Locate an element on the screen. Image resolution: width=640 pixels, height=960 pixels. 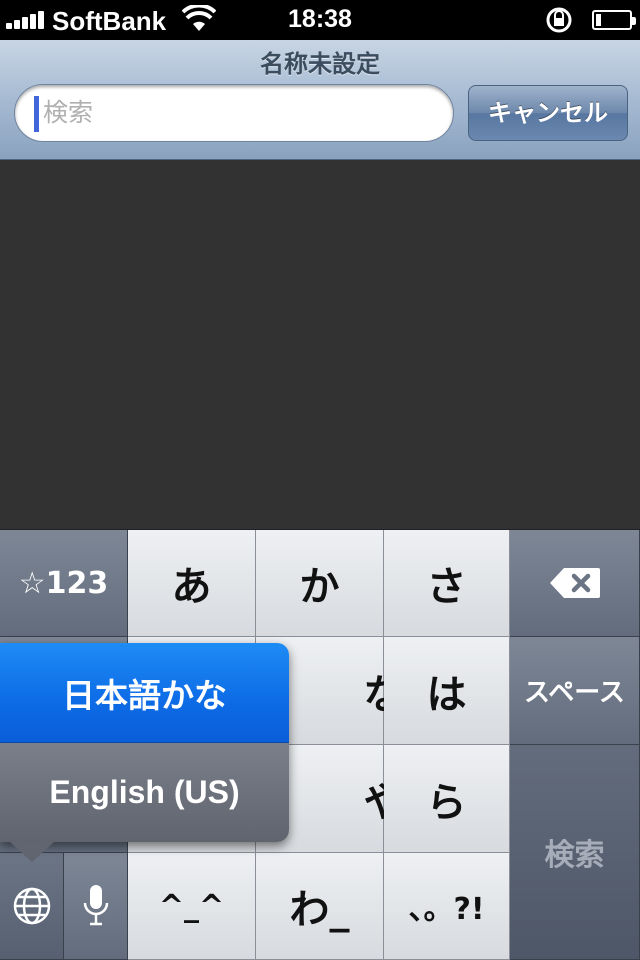
backspace-key is located at coordinates (575, 583).